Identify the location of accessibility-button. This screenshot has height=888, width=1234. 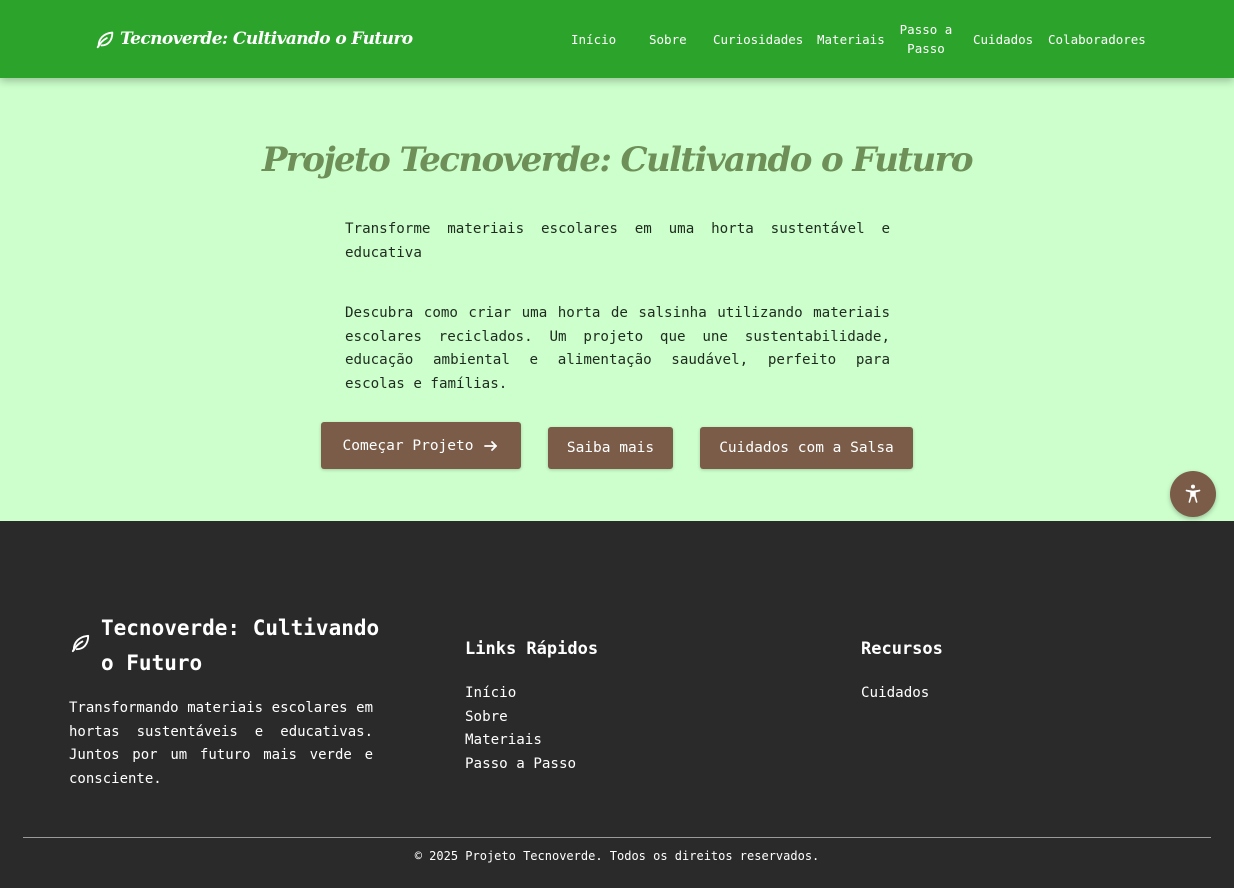
(1193, 494).